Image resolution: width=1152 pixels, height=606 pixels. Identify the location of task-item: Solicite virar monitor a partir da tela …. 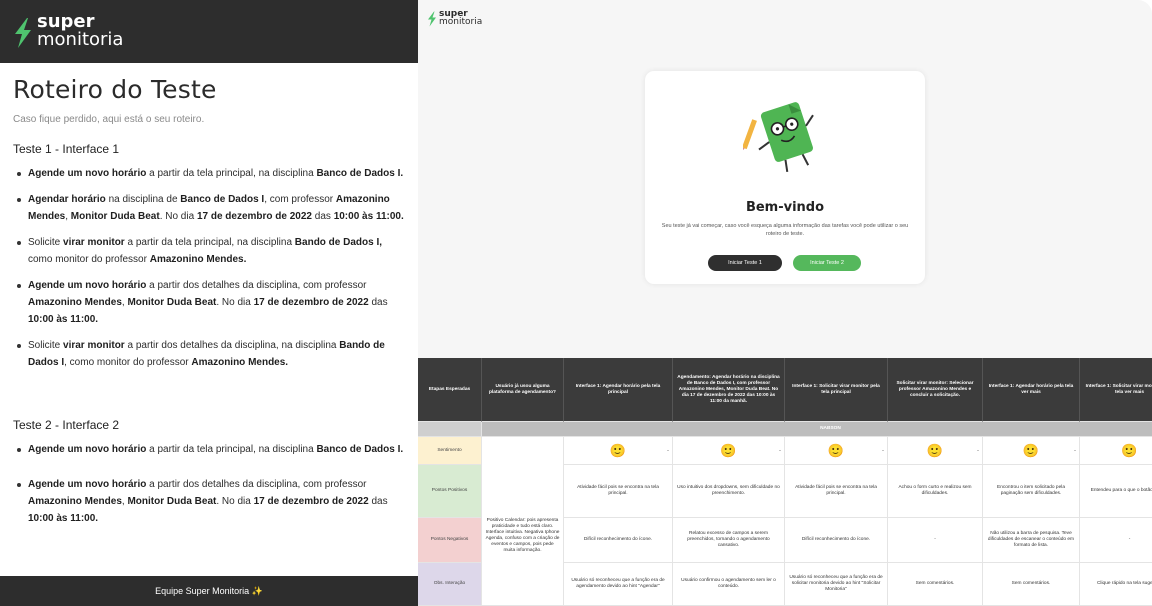
(209, 251).